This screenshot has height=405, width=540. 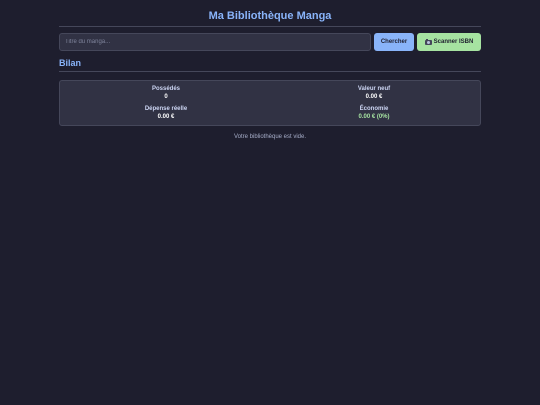 I want to click on scan-isbn-button: Scanner ISBN, so click(x=449, y=42).